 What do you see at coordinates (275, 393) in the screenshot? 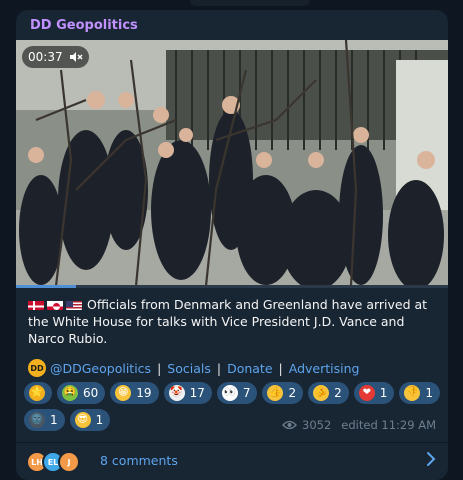
I see `thumbs-up-icon: 👍` at bounding box center [275, 393].